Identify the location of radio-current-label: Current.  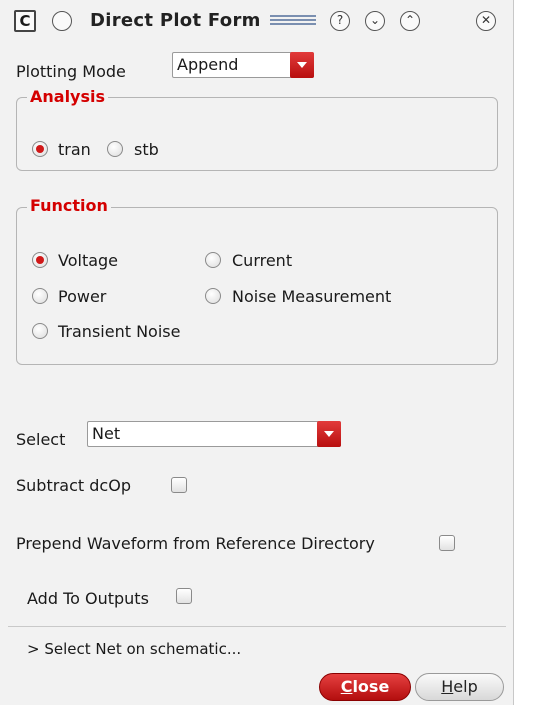
(262, 260).